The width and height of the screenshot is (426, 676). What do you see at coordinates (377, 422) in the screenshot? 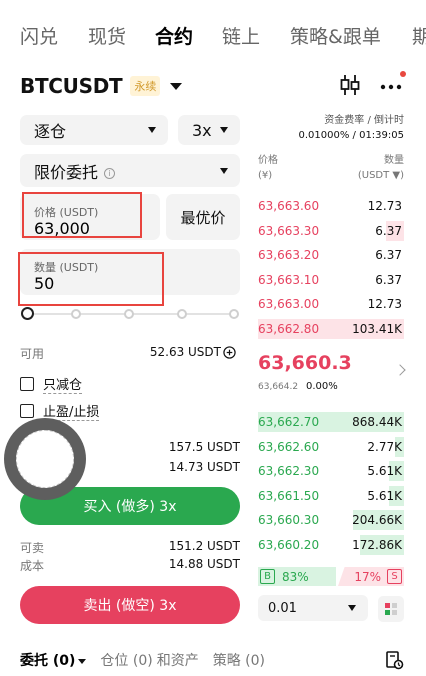
I see `order-quantity: 868.44K` at bounding box center [377, 422].